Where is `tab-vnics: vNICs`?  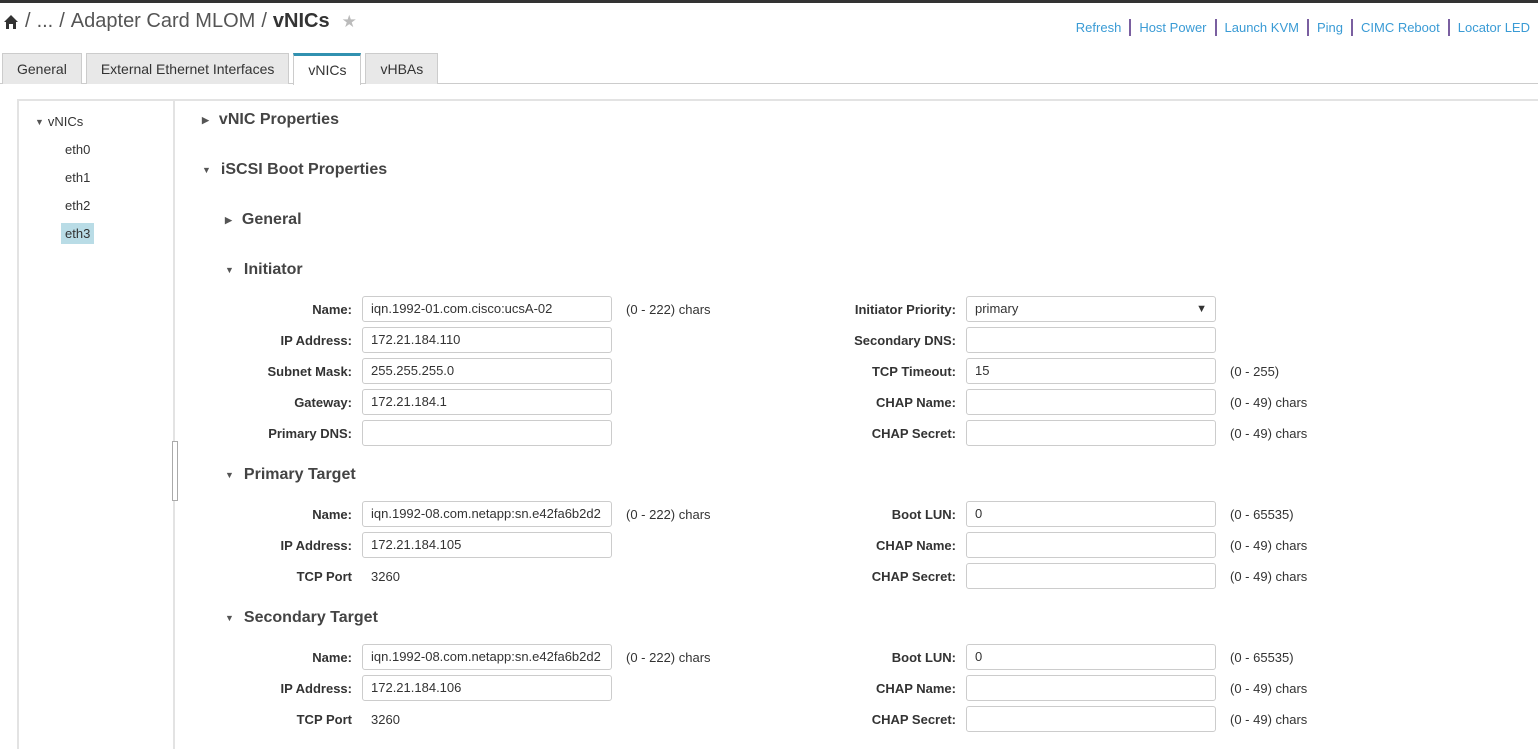 tab-vnics: vNICs is located at coordinates (327, 69).